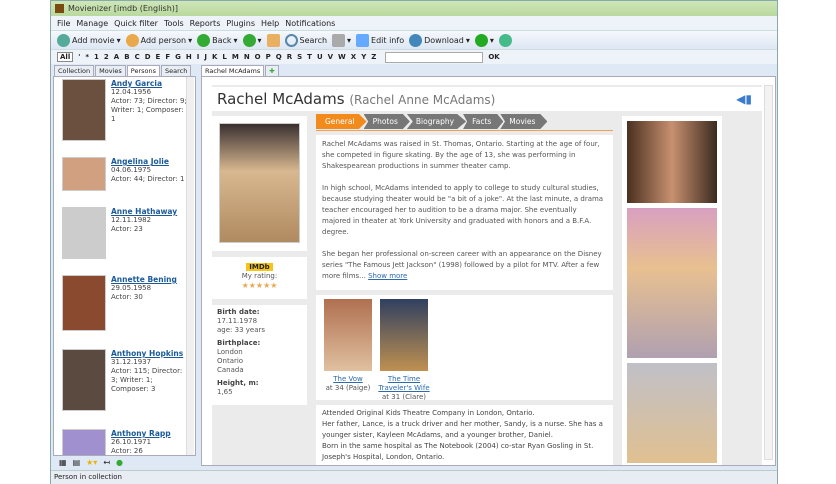  What do you see at coordinates (140, 161) in the screenshot?
I see `person-name-link: Angelina Jolie` at bounding box center [140, 161].